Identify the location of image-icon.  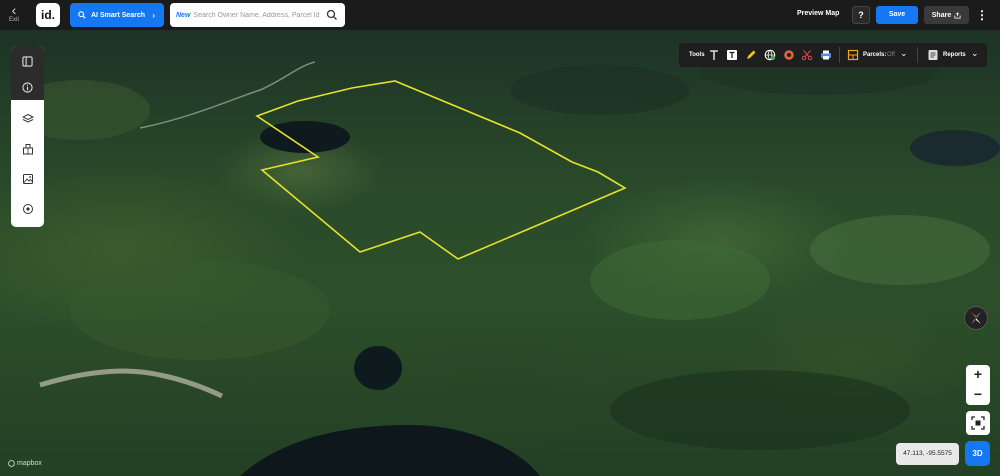
(27, 179).